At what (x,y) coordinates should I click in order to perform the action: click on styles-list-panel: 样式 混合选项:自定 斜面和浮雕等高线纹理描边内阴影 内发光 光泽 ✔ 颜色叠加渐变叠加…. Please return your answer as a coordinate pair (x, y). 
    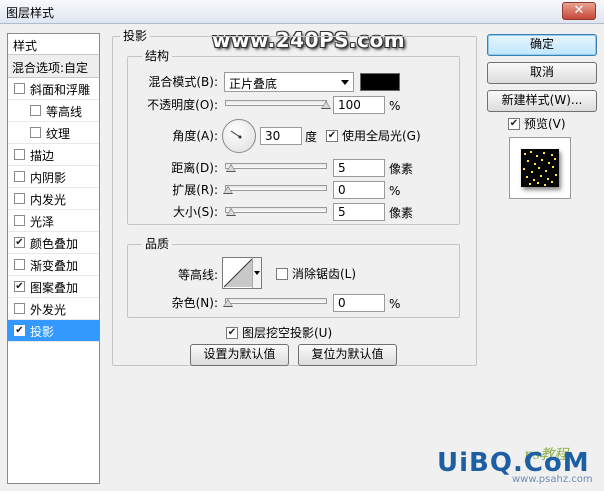
    Looking at the image, I should click on (53, 258).